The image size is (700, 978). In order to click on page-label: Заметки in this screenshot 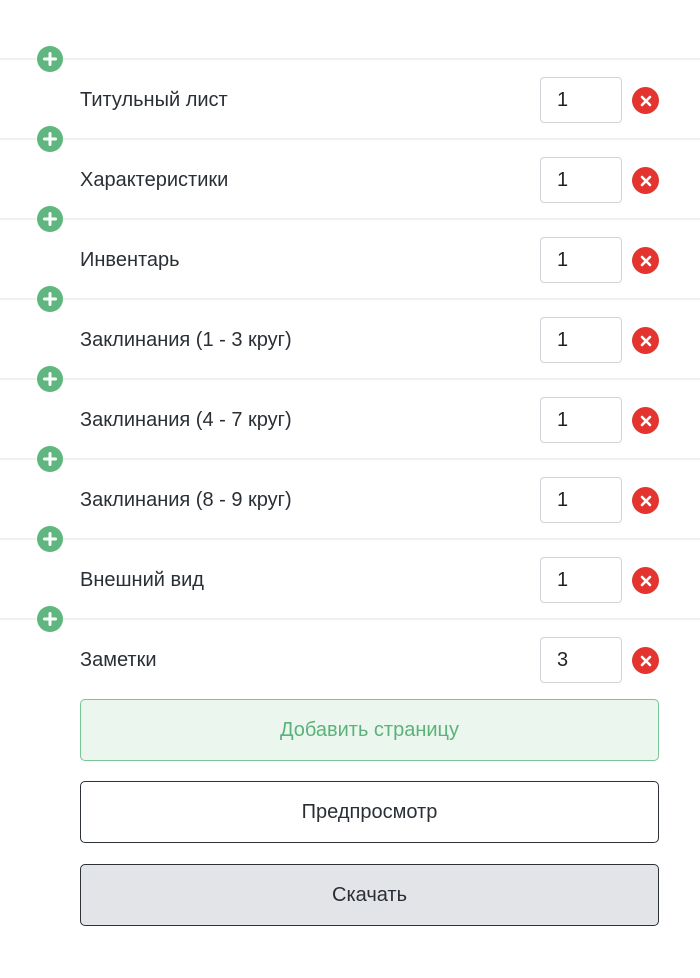, I will do `click(118, 660)`.